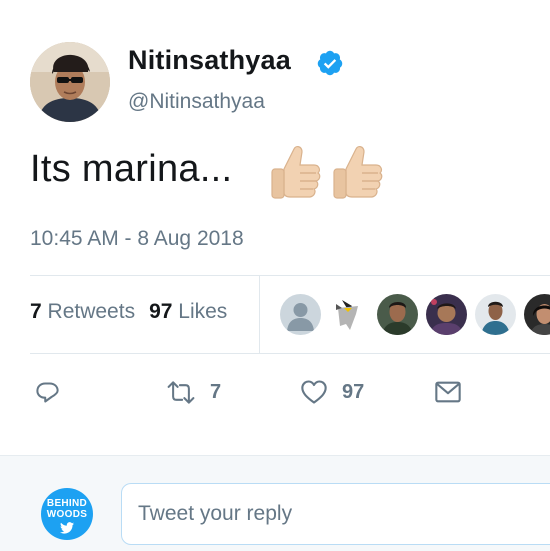 This screenshot has width=550, height=551. Describe the element at coordinates (67, 503) in the screenshot. I see `logo-text: BEHIND` at that location.